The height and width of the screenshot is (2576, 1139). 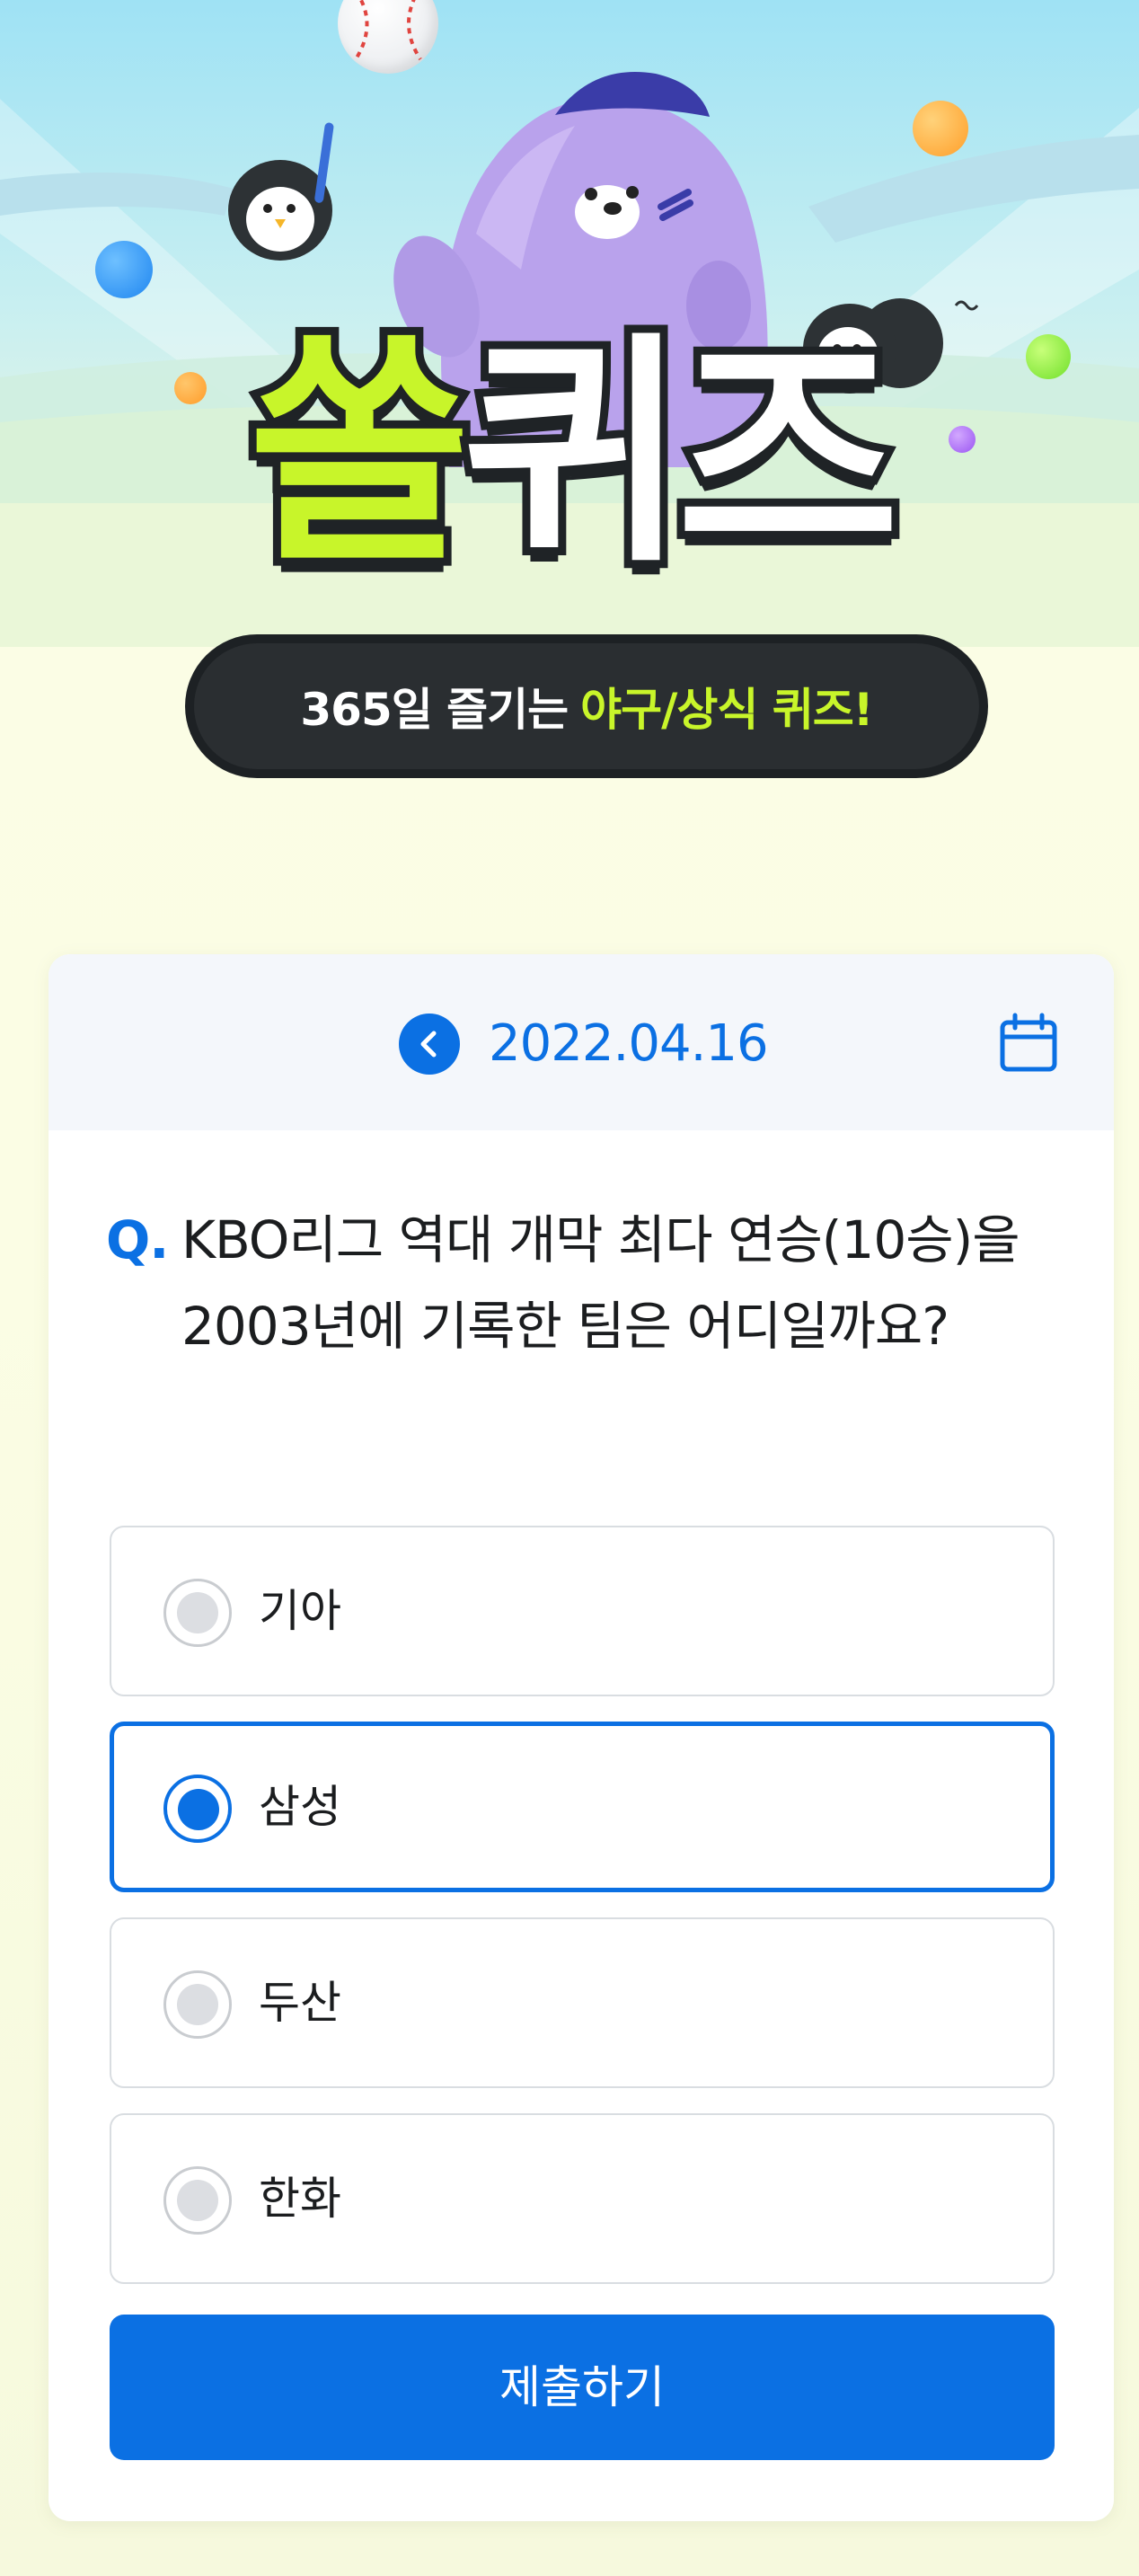 I want to click on option-4: 한화, so click(x=582, y=2198).